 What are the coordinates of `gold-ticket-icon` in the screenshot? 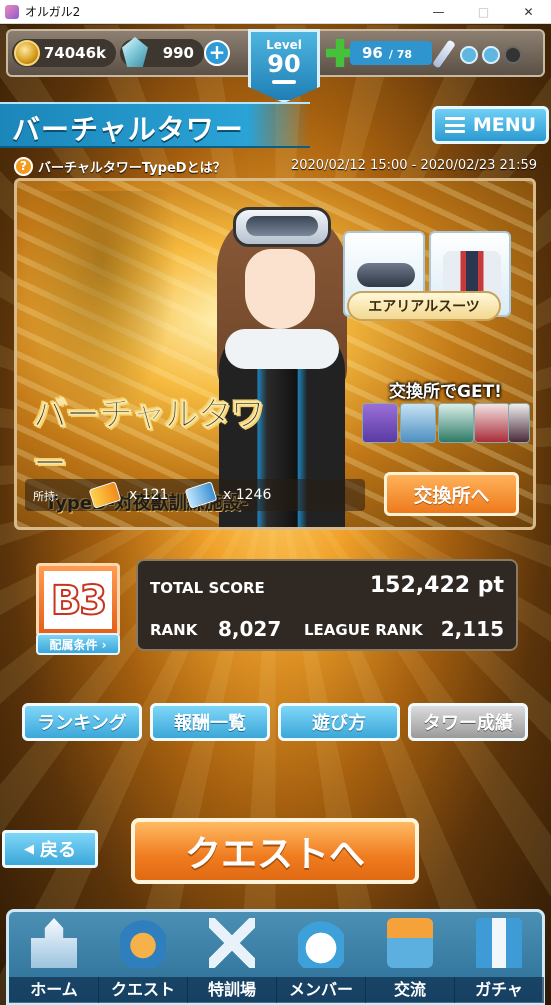 It's located at (105, 495).